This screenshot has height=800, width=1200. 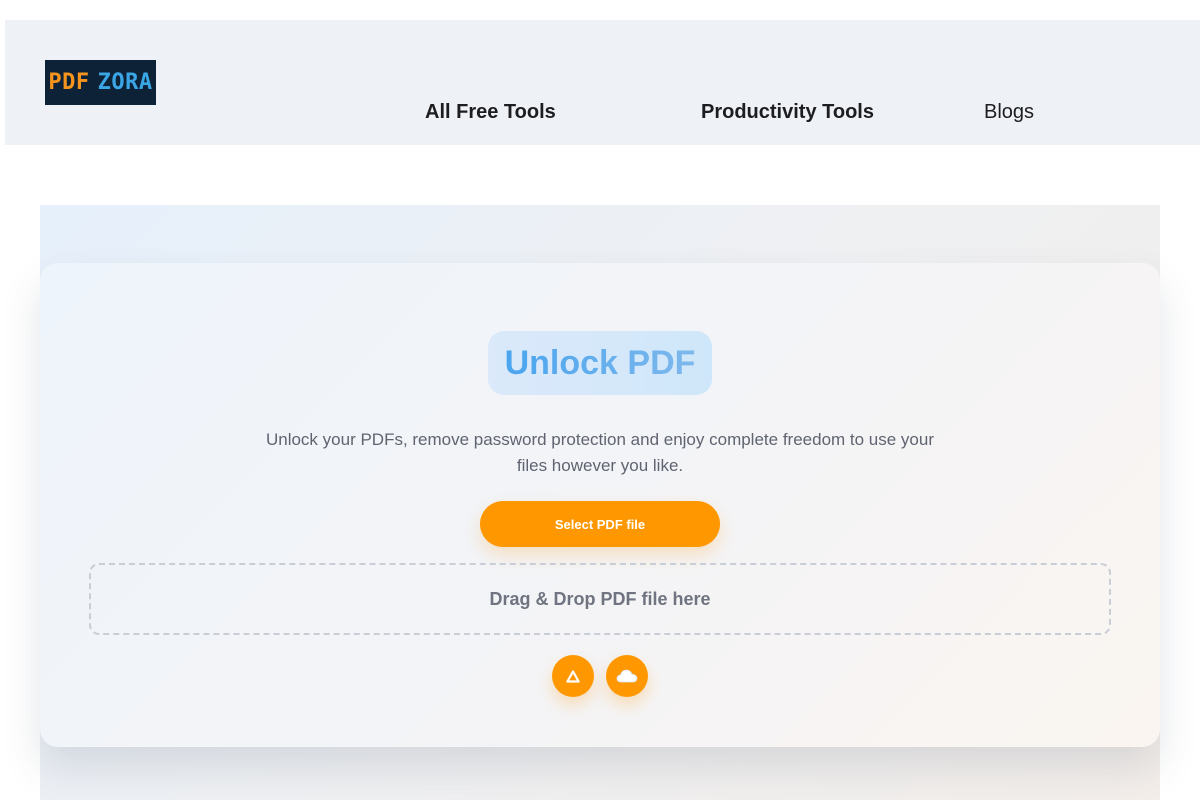 I want to click on page-title: Unlock PDF, so click(x=600, y=362).